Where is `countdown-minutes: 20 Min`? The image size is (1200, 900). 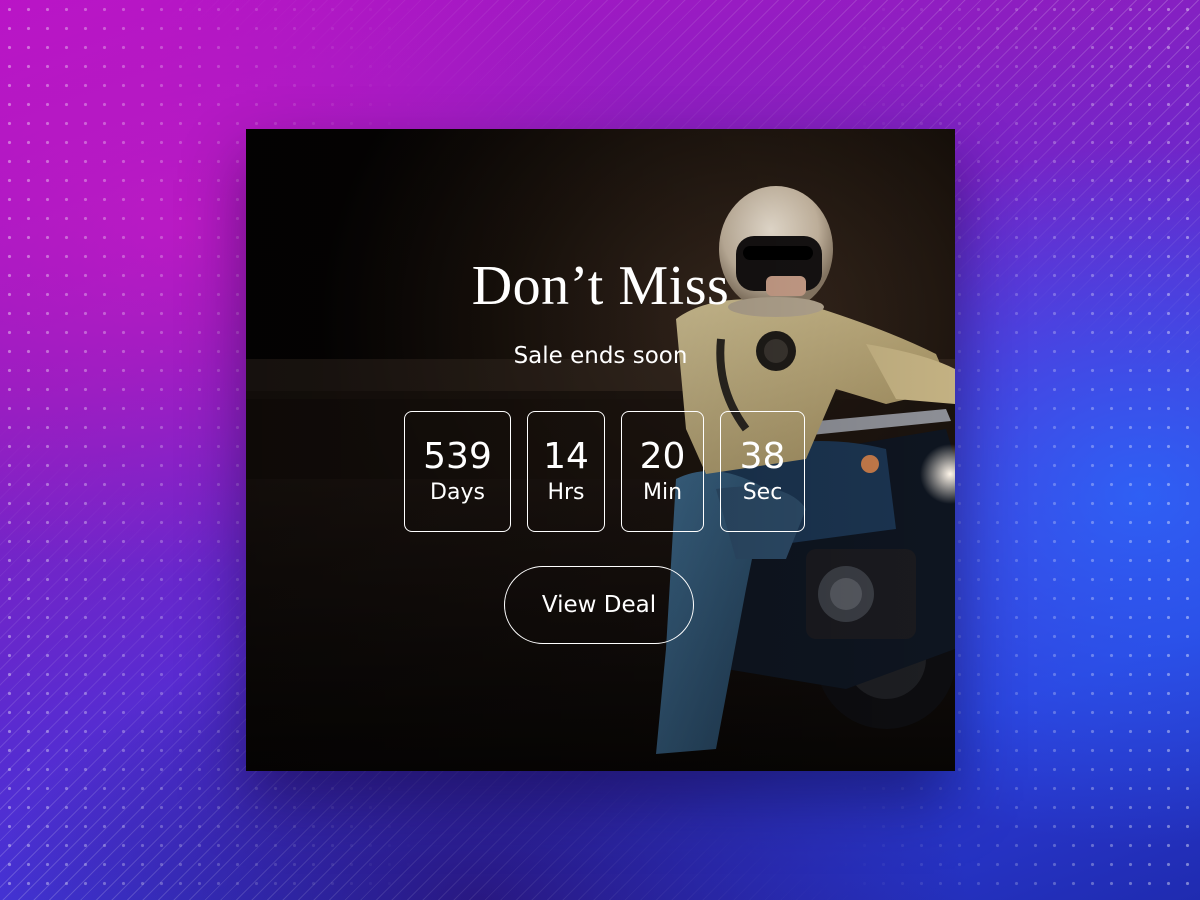
countdown-minutes: 20 Min is located at coordinates (662, 471).